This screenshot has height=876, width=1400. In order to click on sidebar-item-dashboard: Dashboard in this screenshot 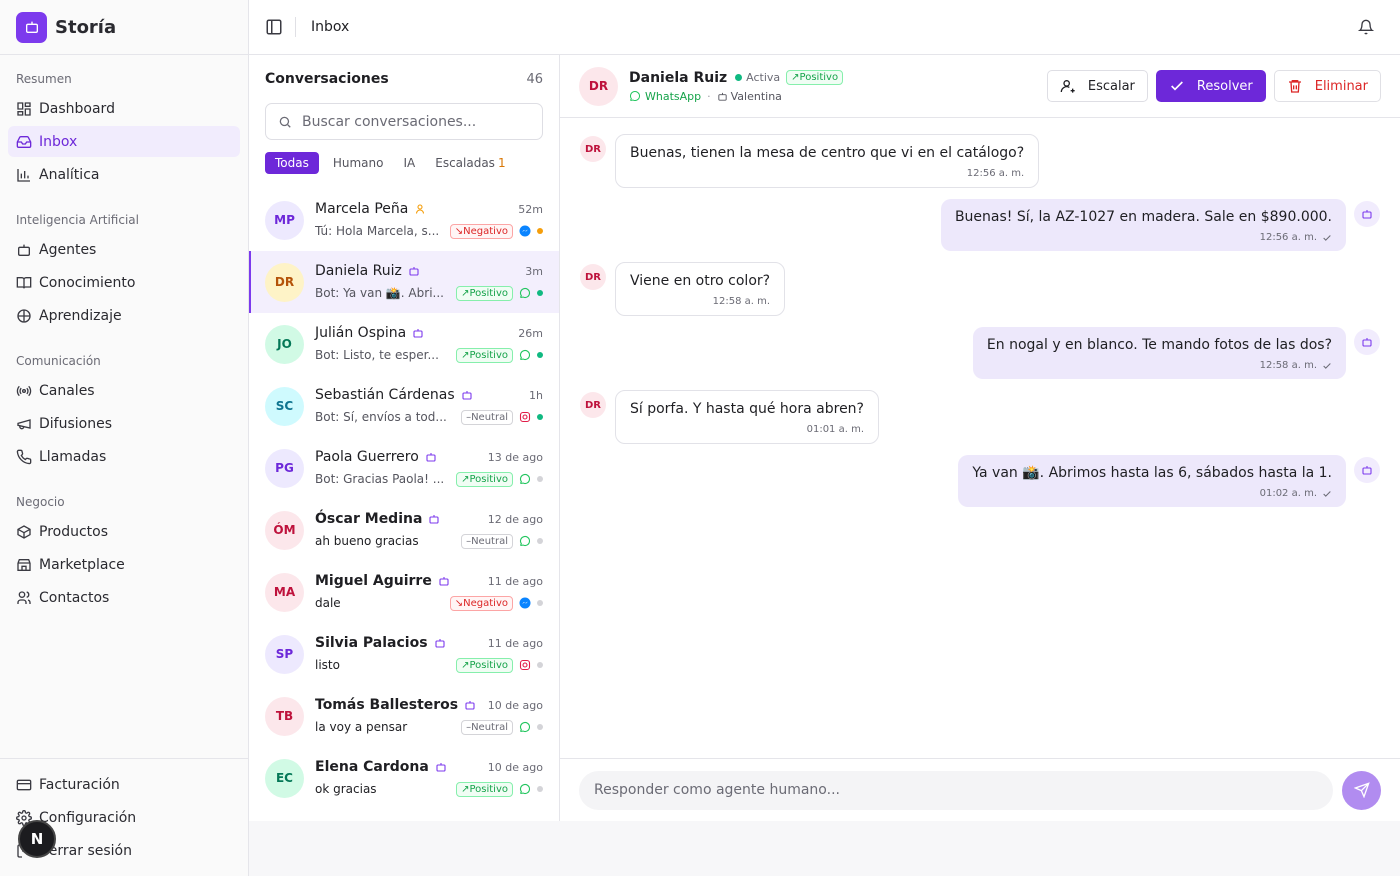, I will do `click(124, 108)`.